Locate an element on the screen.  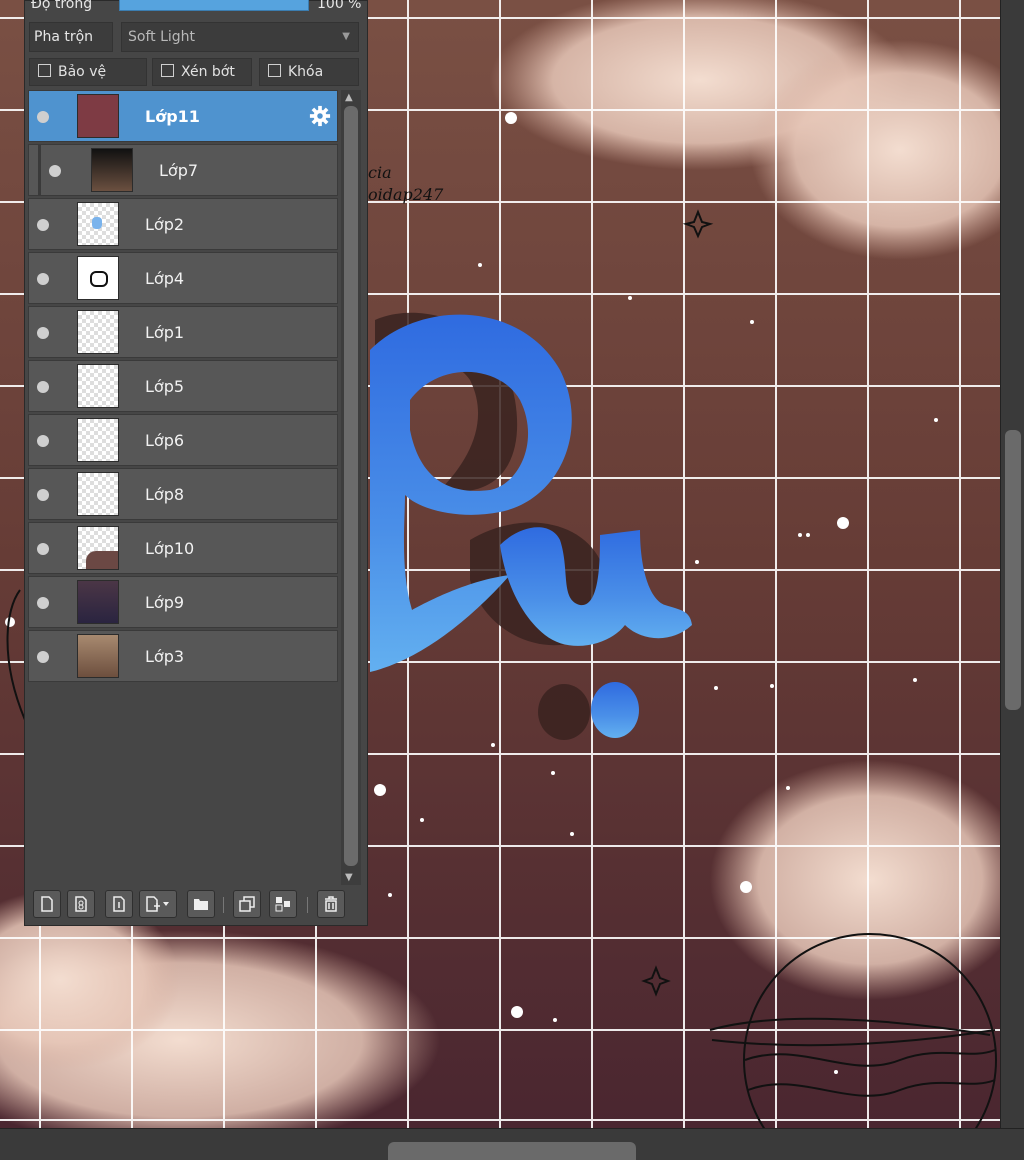
layer-row: Lớp3 is located at coordinates (183, 656).